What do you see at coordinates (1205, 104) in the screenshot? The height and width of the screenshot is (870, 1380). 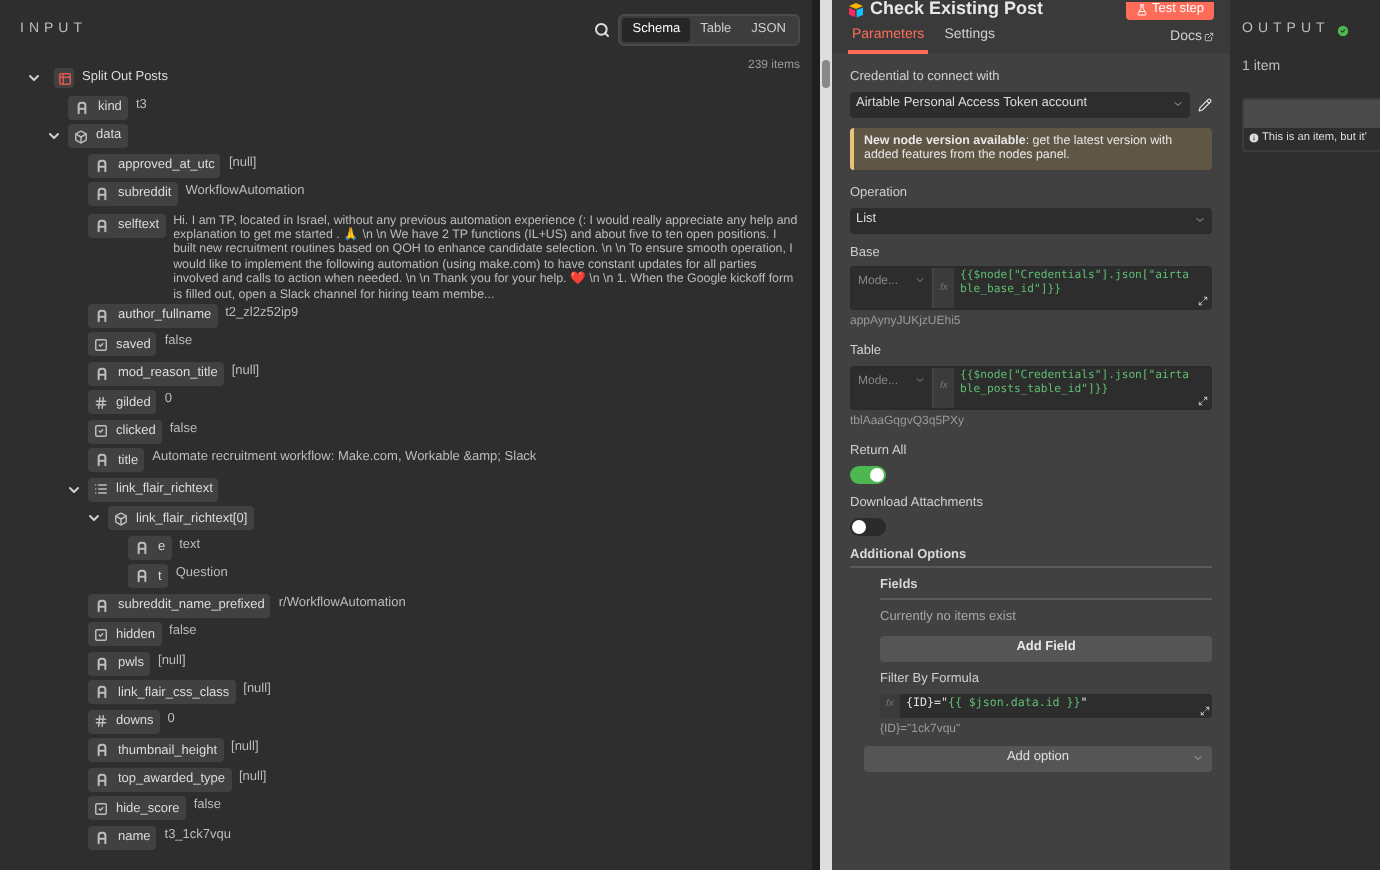 I see `edit-icon` at bounding box center [1205, 104].